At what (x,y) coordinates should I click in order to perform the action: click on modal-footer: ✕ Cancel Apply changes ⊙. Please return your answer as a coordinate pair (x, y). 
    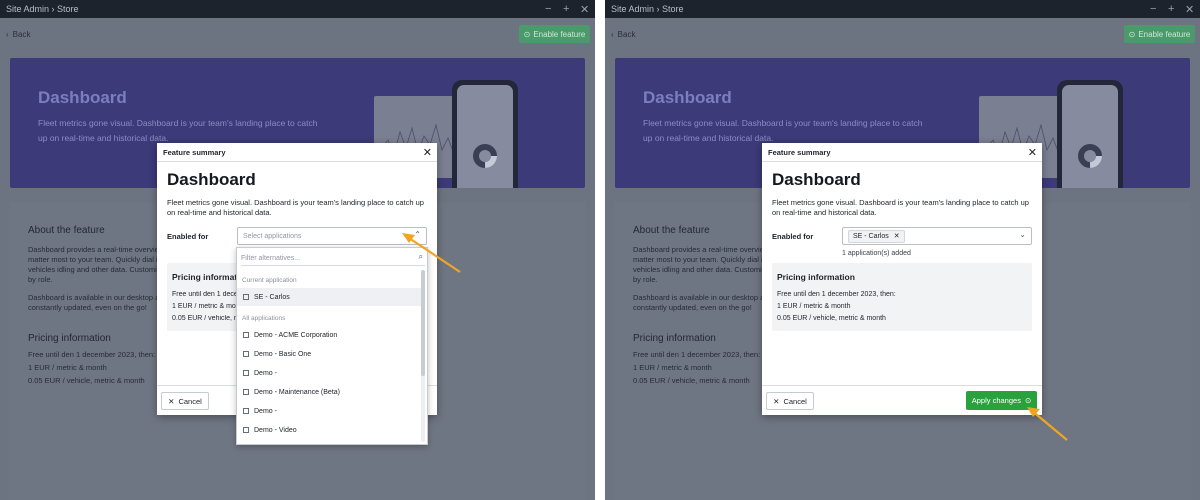
    Looking at the image, I should click on (902, 400).